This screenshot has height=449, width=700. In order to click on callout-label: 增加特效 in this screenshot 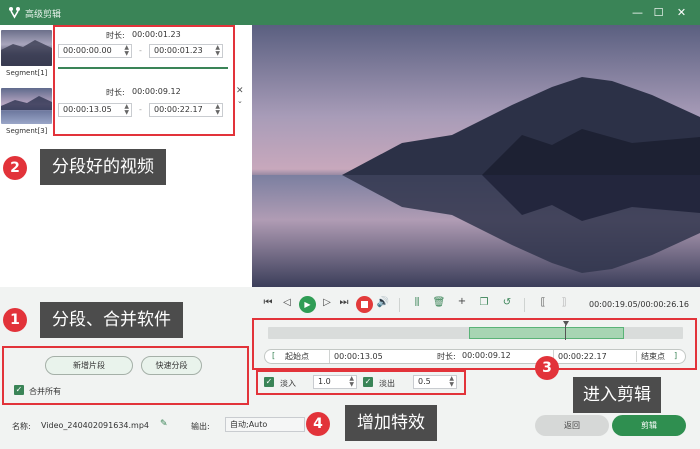, I will do `click(391, 423)`.